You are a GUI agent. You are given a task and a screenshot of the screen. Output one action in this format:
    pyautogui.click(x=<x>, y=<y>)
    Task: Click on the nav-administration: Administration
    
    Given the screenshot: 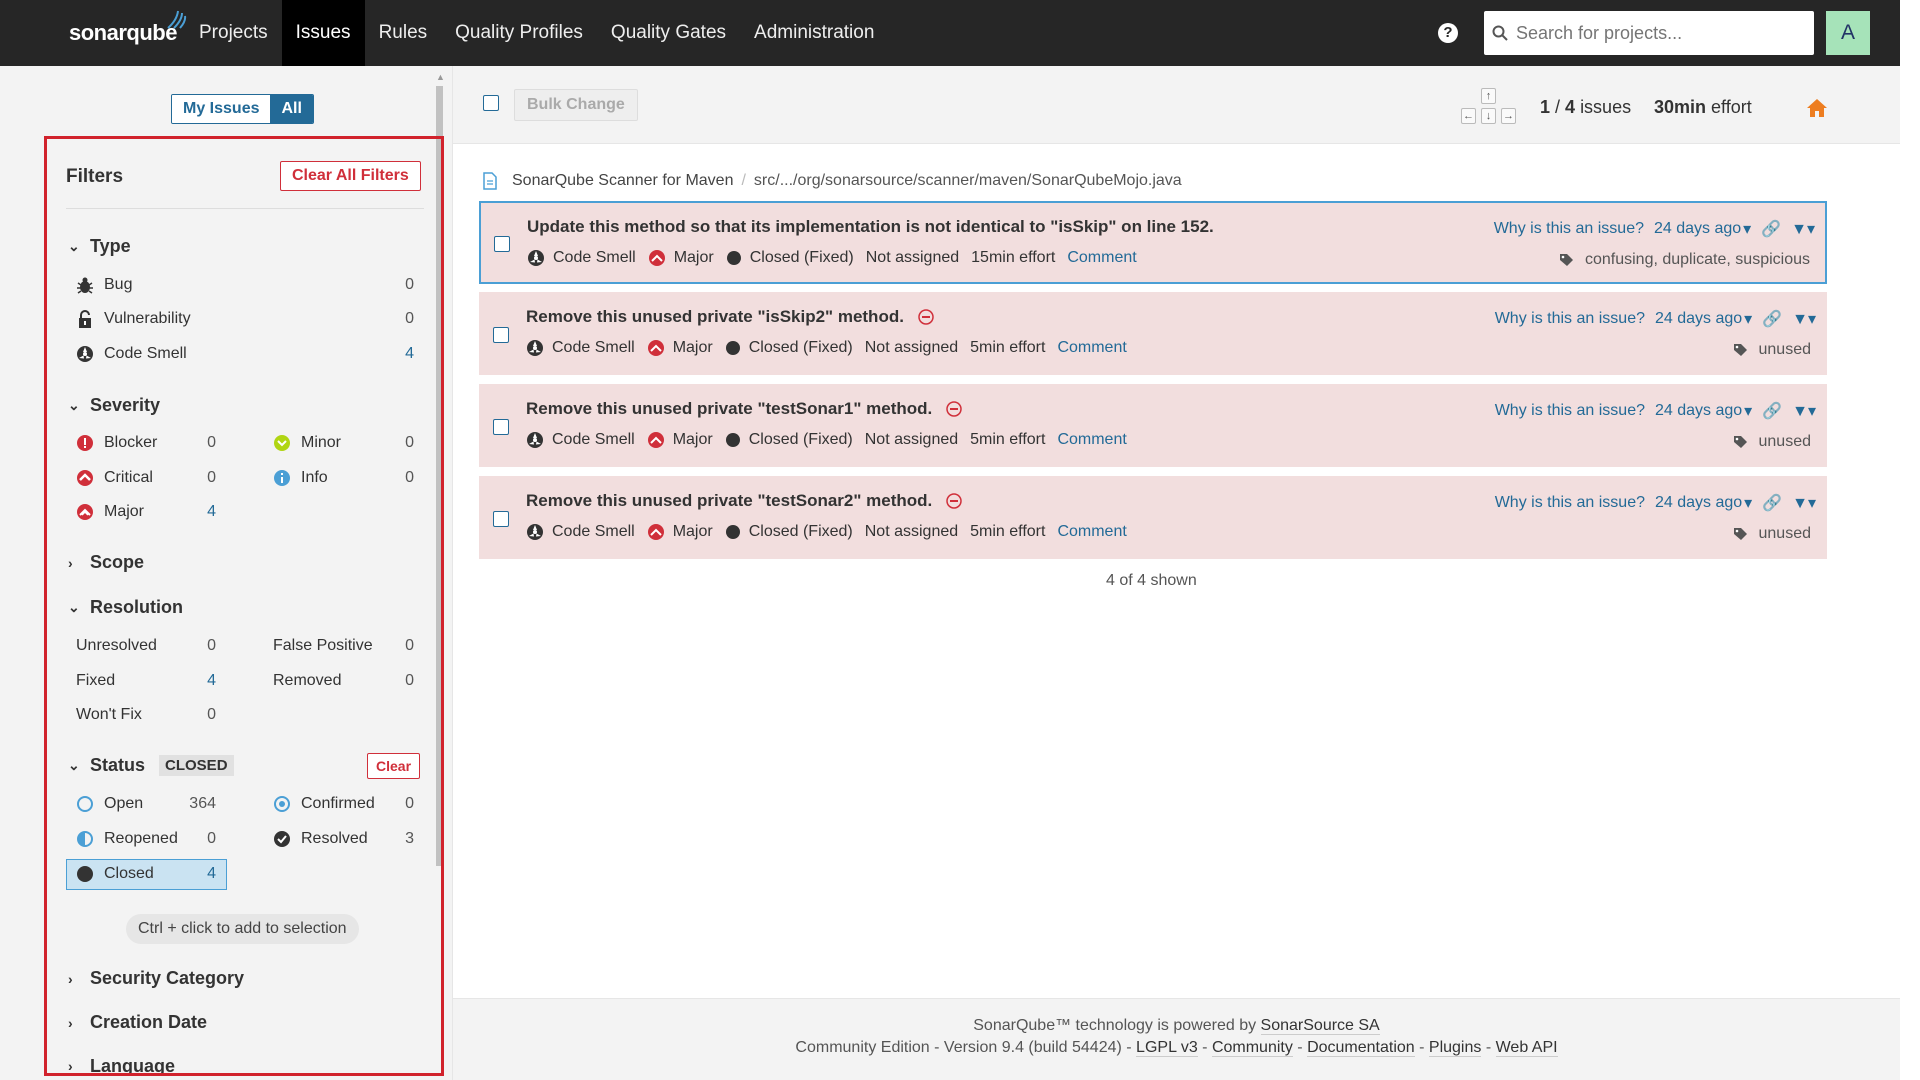 What is the action you would take?
    pyautogui.click(x=814, y=33)
    